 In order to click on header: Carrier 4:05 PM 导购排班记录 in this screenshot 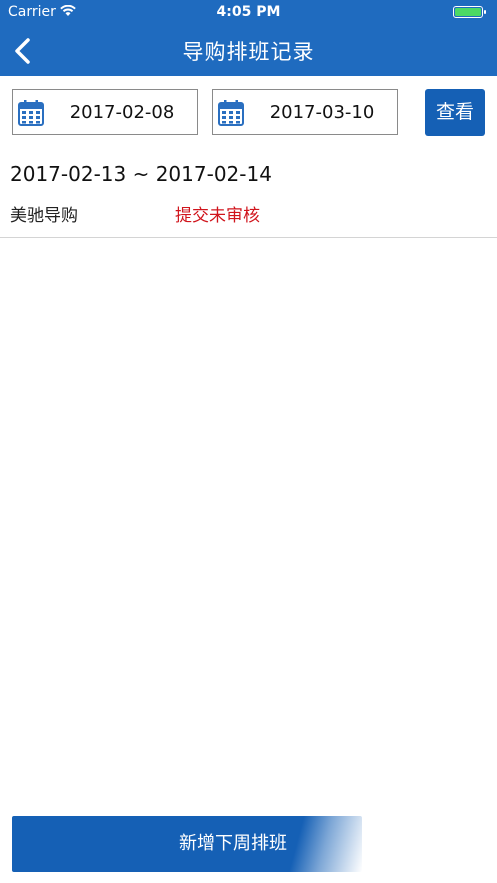, I will do `click(248, 38)`.